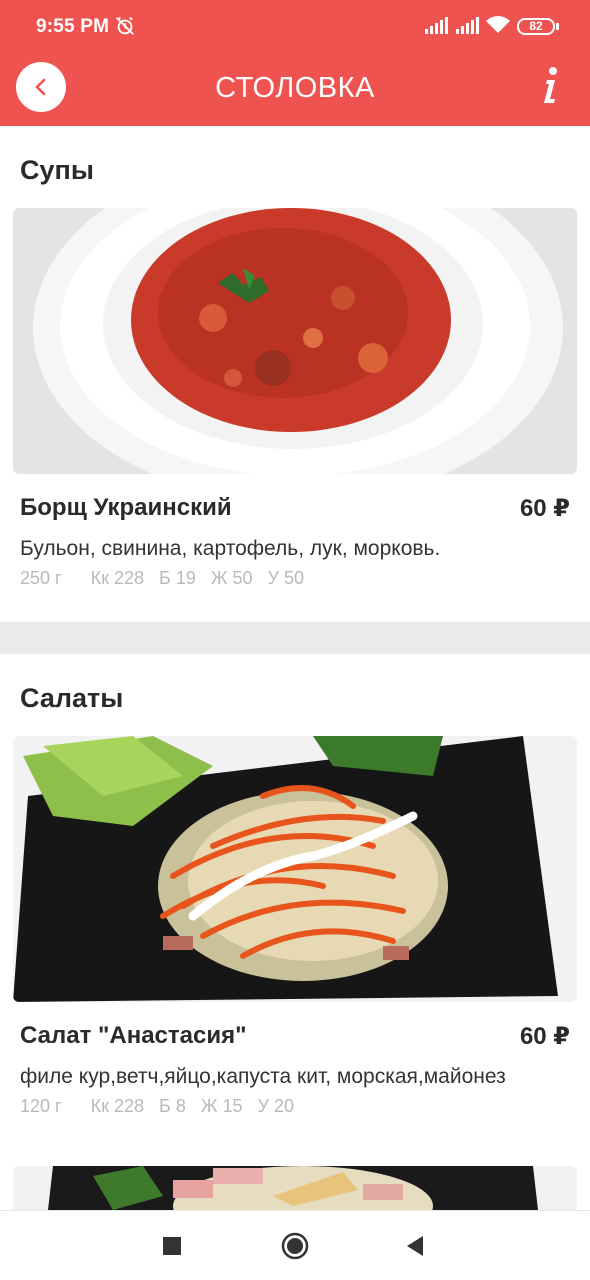  I want to click on dish-fat: Ж 50, so click(231, 578).